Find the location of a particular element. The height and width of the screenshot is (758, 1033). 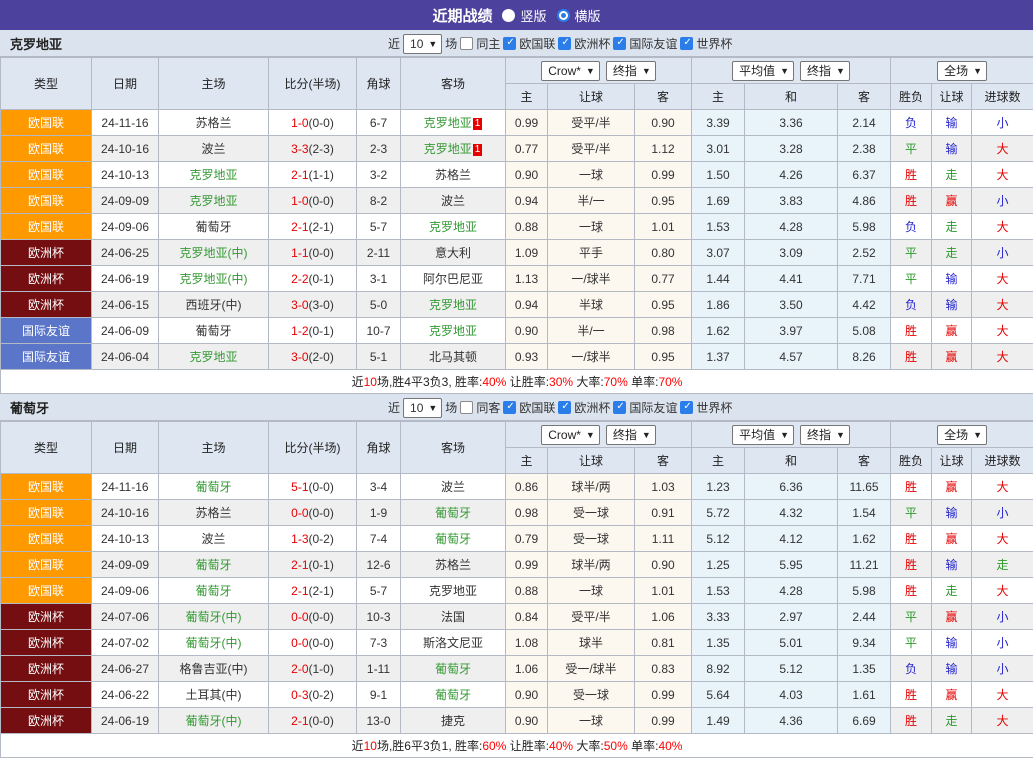

handicap-line: 受一/球半 is located at coordinates (591, 669).